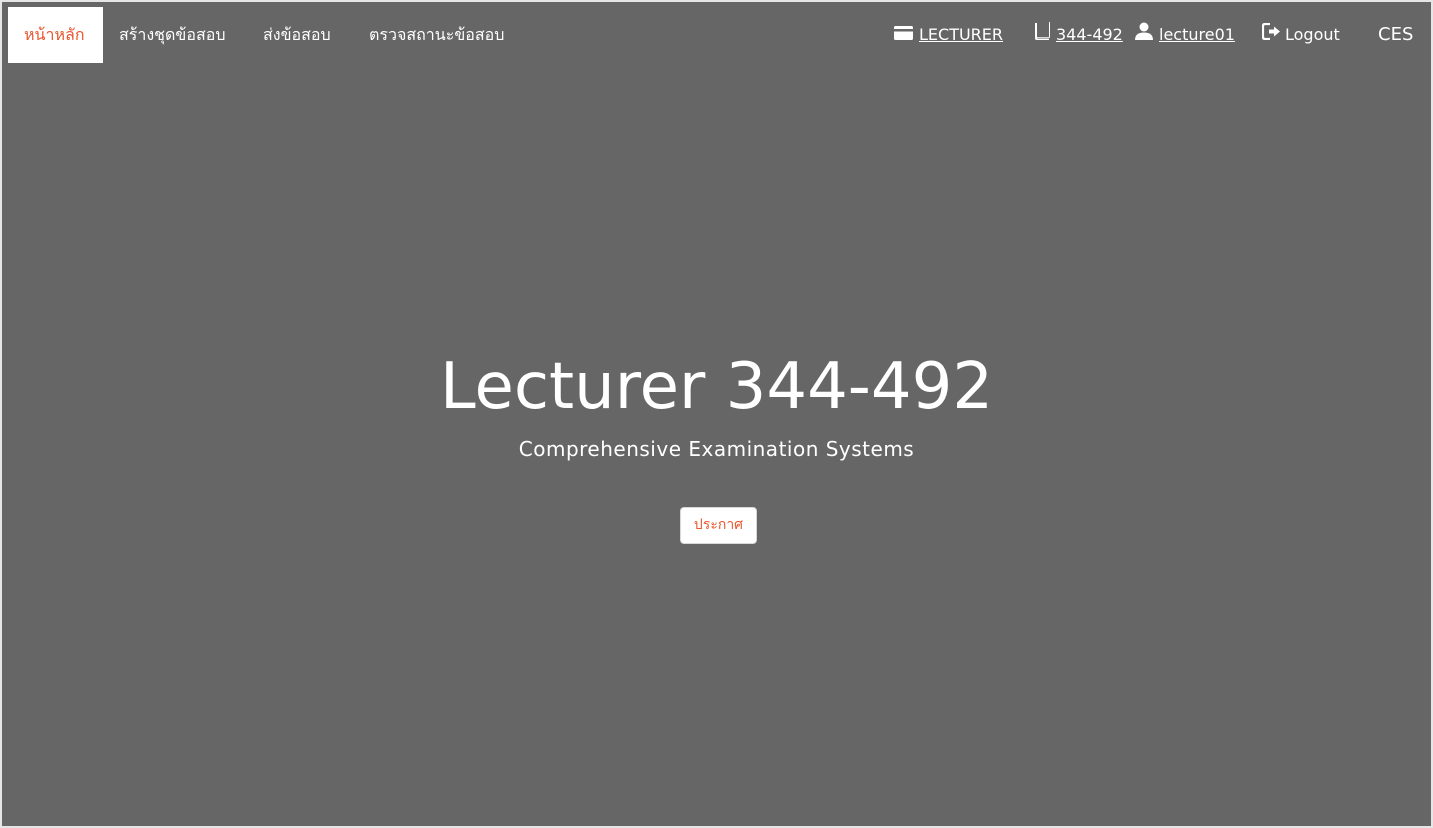  I want to click on logout-icon, so click(1271, 35).